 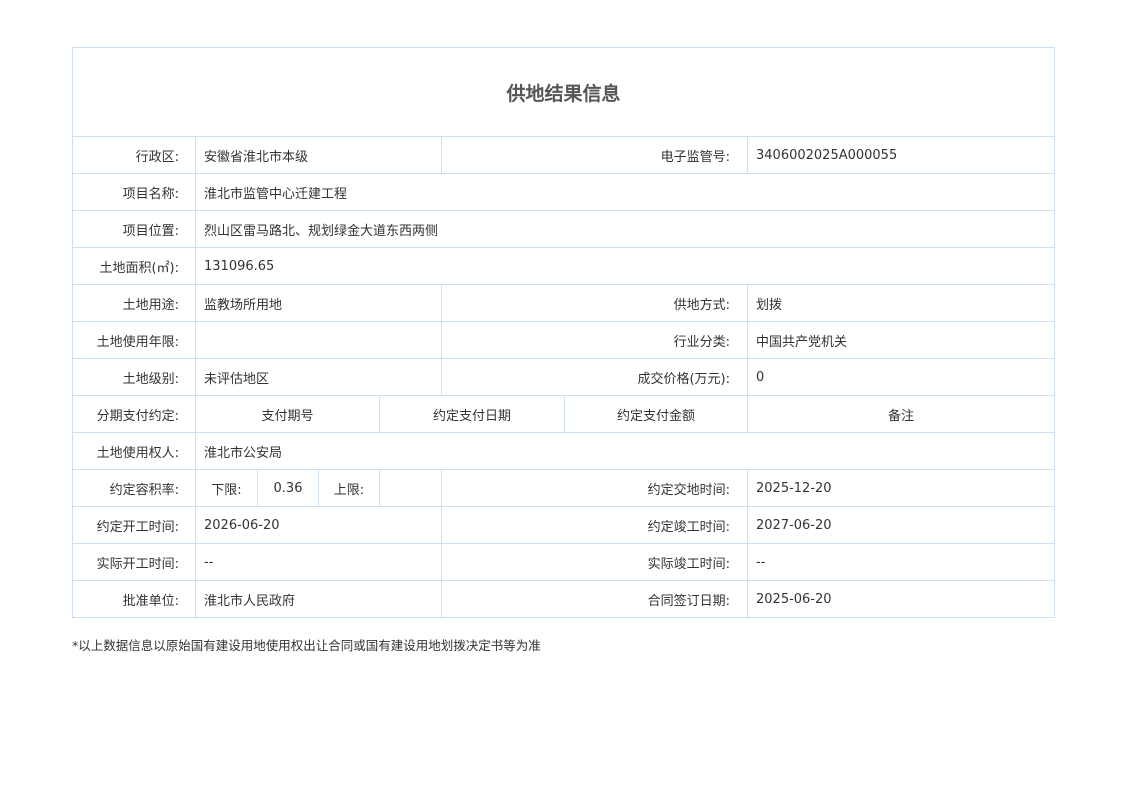 What do you see at coordinates (134, 451) in the screenshot?
I see `land-user-label: 土地使用权人:` at bounding box center [134, 451].